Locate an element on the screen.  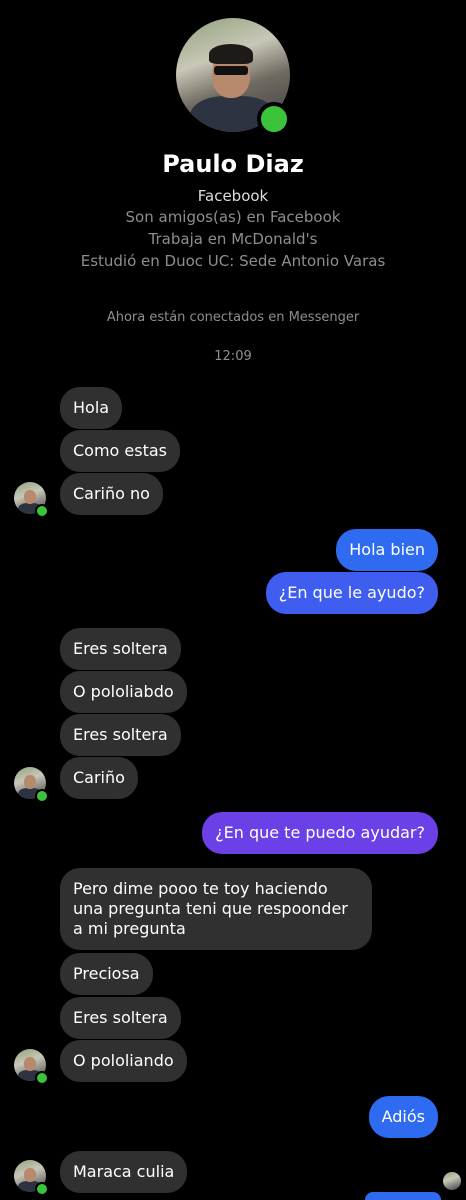
message-bubble: ¿En que le ayudo? is located at coordinates (351, 593).